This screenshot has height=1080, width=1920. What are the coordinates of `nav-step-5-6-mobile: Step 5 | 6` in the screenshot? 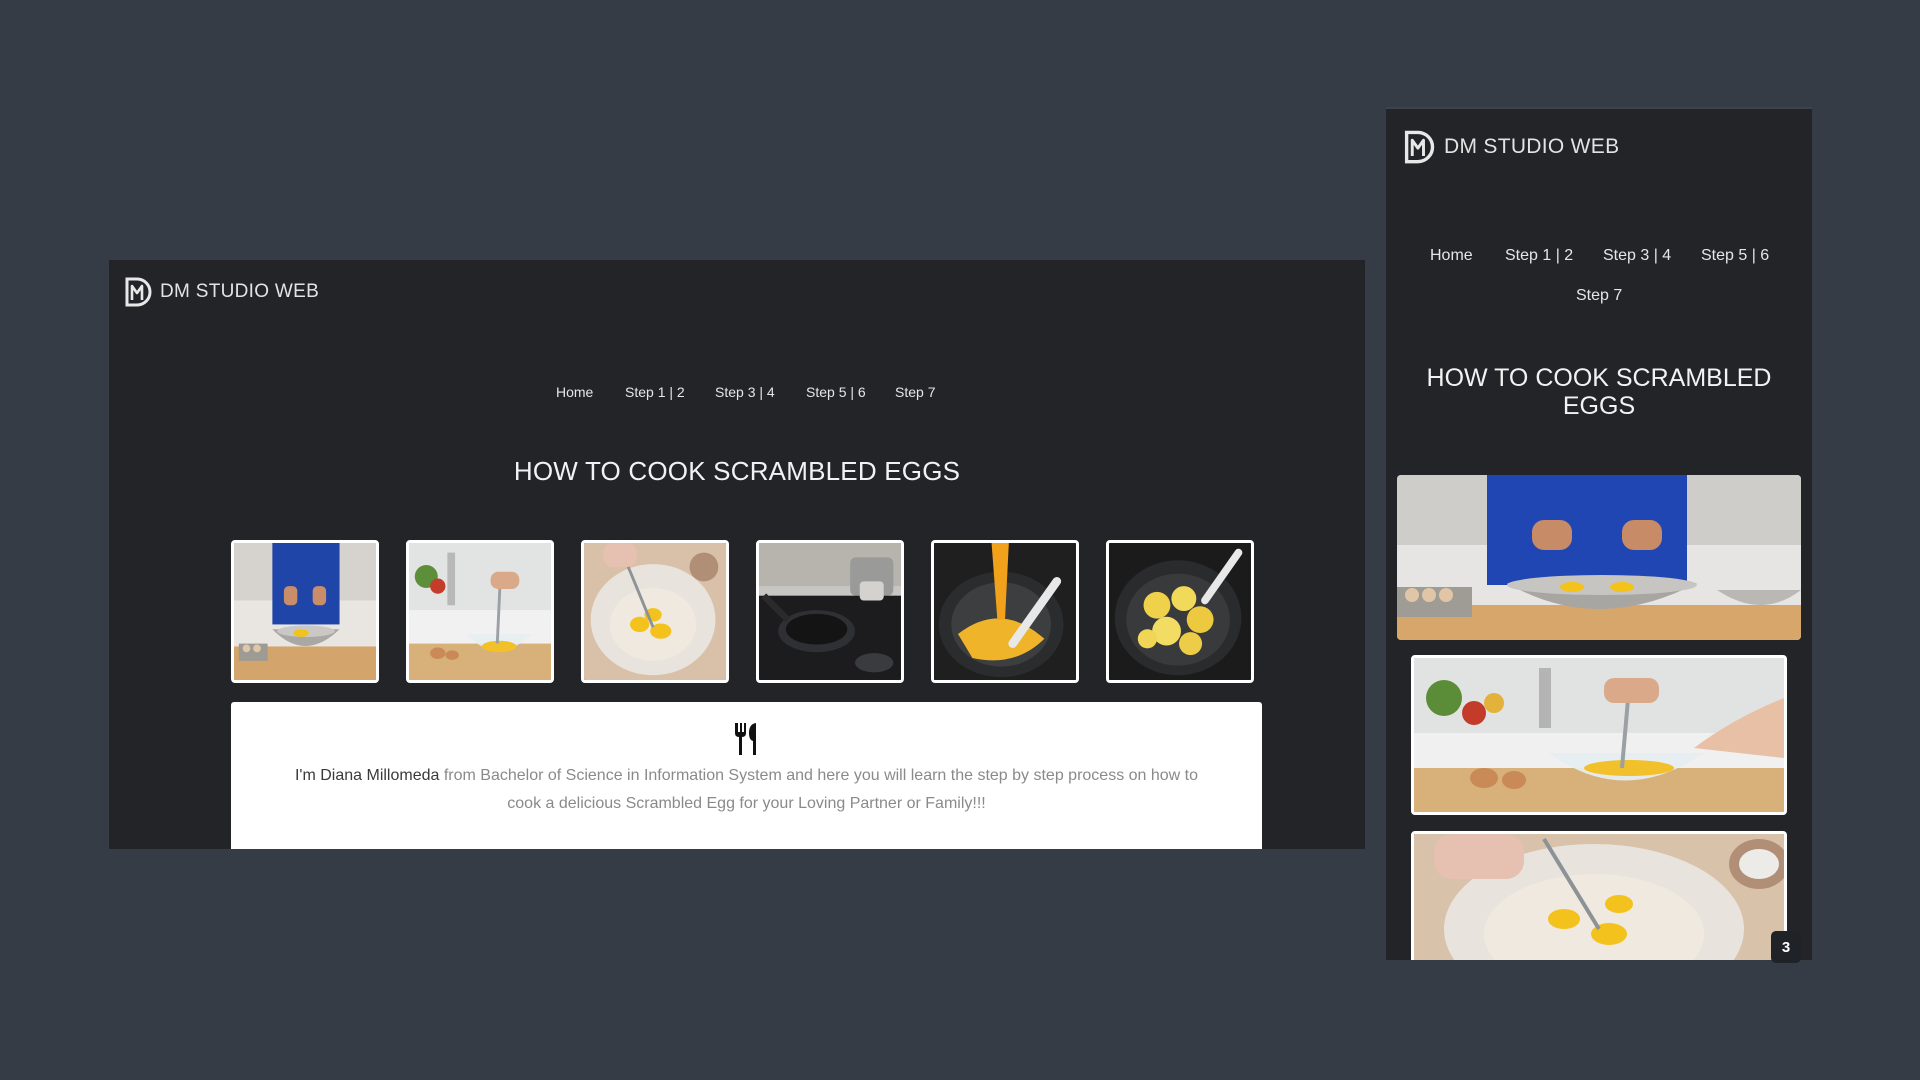 It's located at (1735, 256).